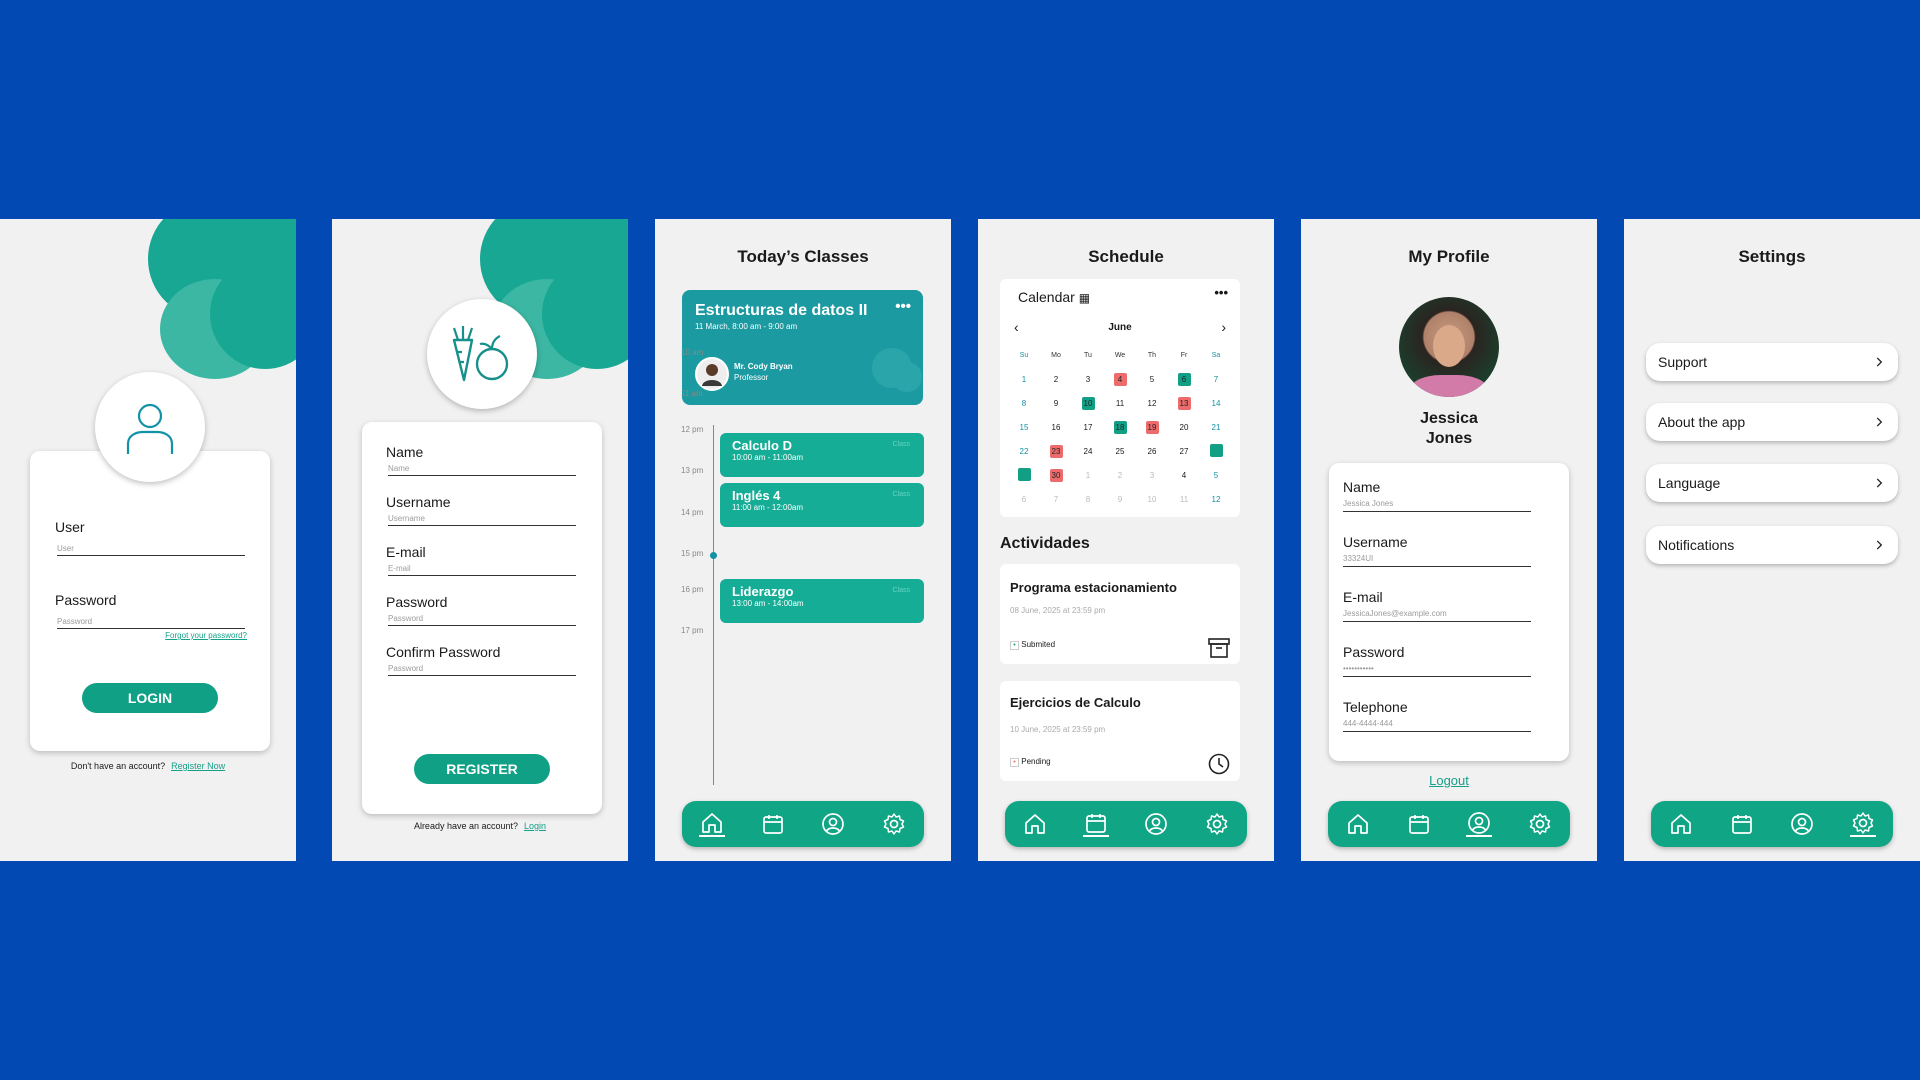 This screenshot has width=1920, height=1080. I want to click on settings-item-label: Notifications, so click(1696, 545).